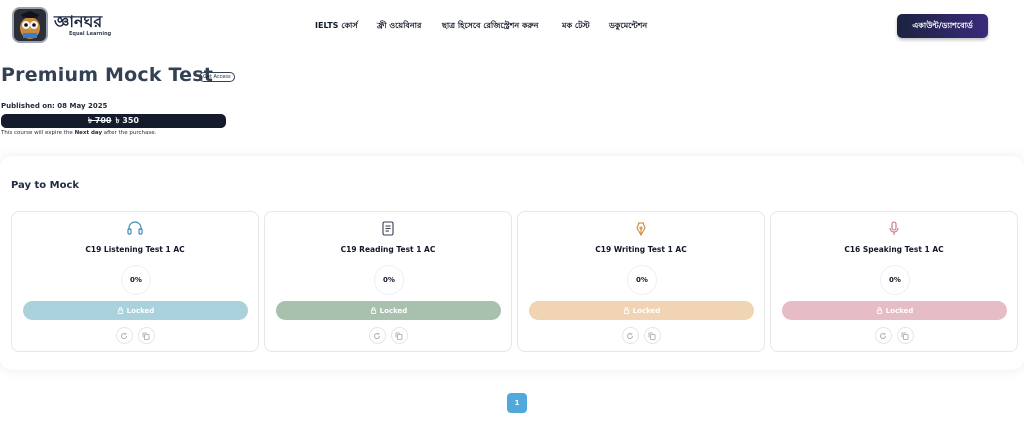 This screenshot has height=443, width=1024. What do you see at coordinates (127, 120) in the screenshot?
I see `new-price: ৳ 350` at bounding box center [127, 120].